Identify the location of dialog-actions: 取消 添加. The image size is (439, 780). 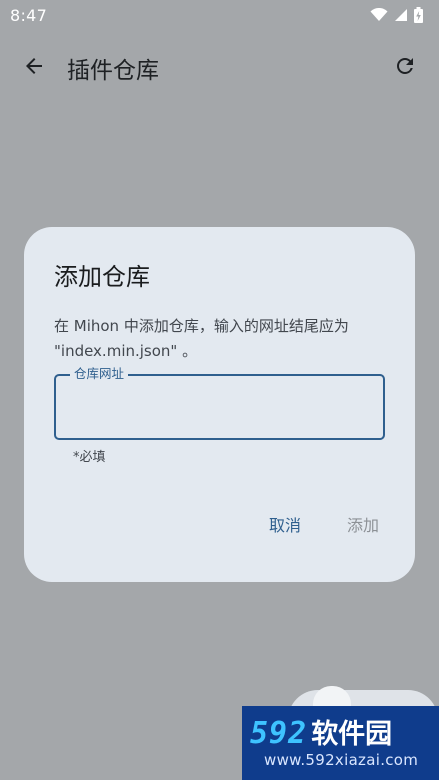
(324, 524).